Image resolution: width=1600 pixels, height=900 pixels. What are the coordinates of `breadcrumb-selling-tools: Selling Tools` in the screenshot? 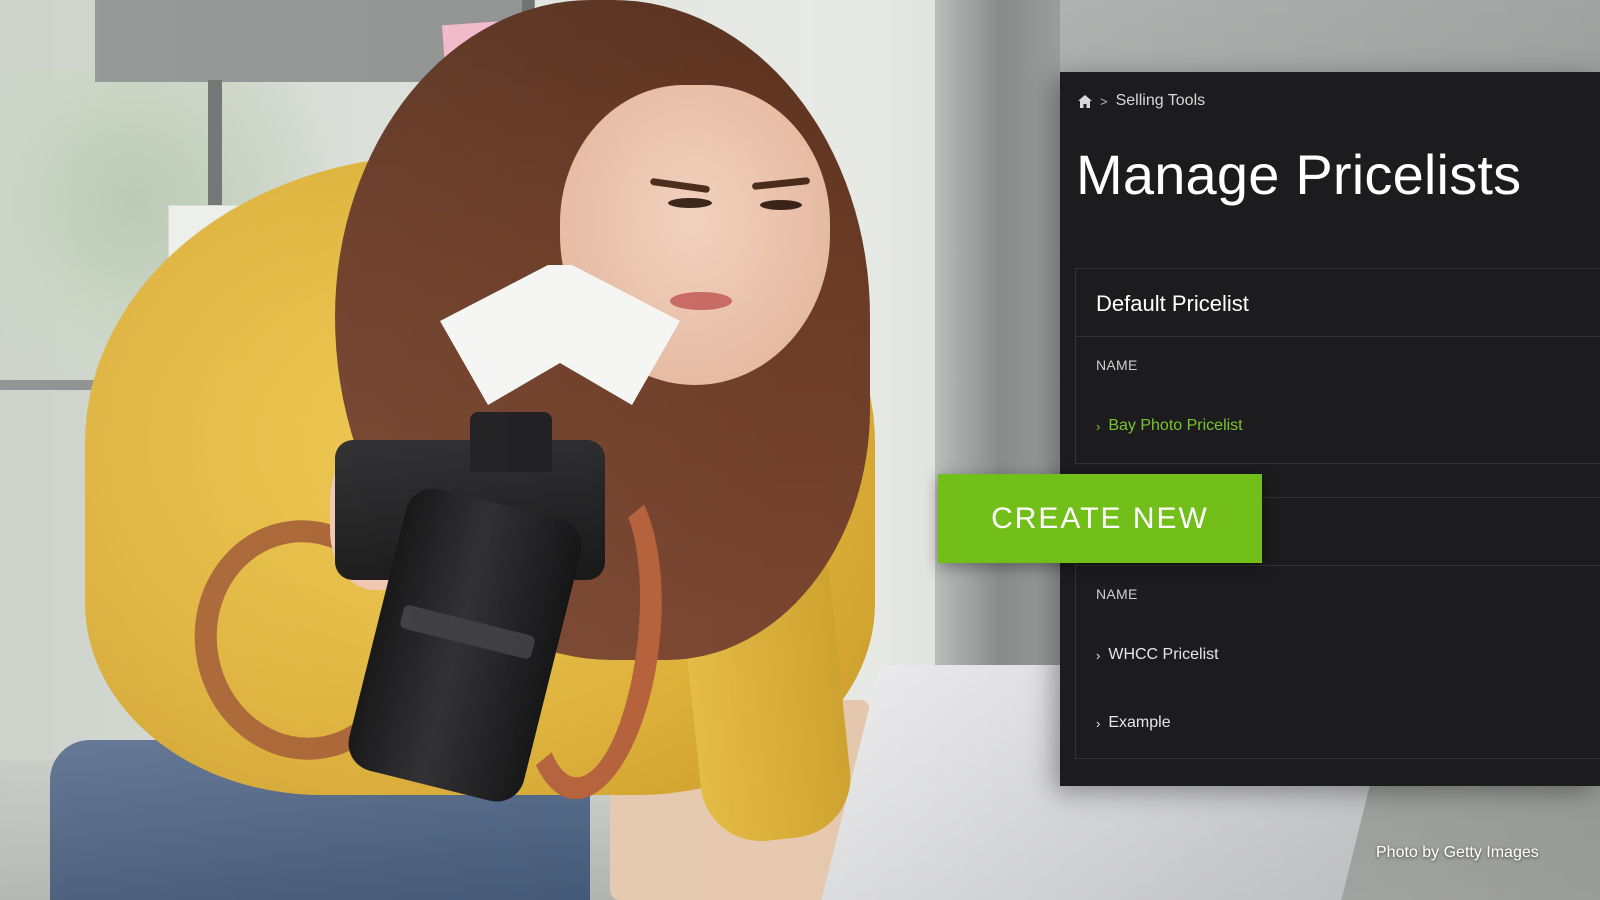 It's located at (1161, 101).